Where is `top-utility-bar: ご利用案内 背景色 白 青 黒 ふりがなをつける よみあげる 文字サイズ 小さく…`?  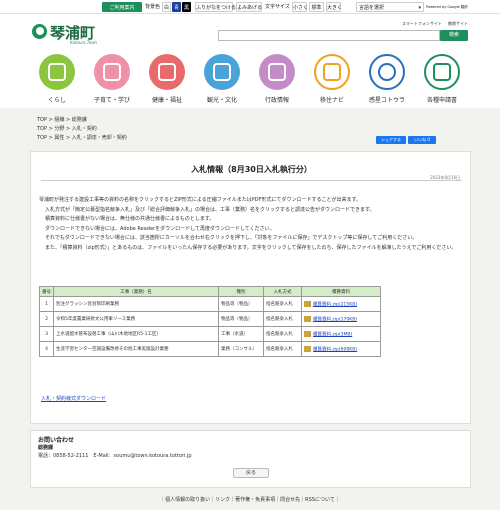
top-utility-bar: ご利用案内 背景色 白 青 黒 ふりがなをつける よみあげる 文字サイズ 小さく… is located at coordinates (250, 7).